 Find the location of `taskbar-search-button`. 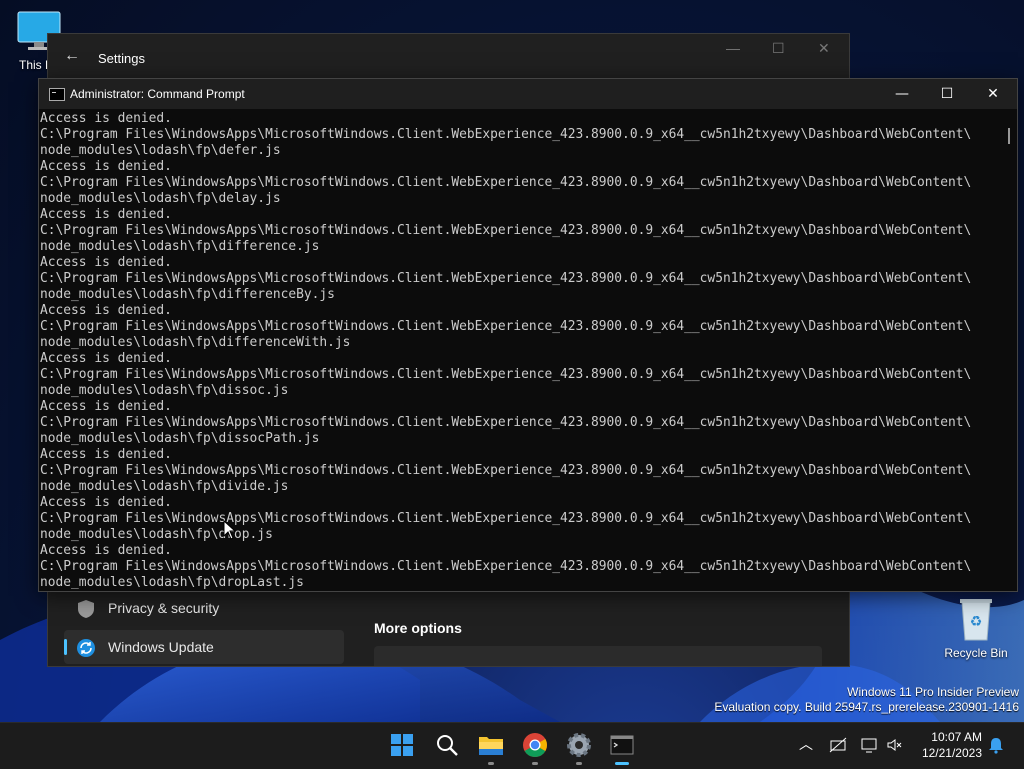

taskbar-search-button is located at coordinates (447, 745).